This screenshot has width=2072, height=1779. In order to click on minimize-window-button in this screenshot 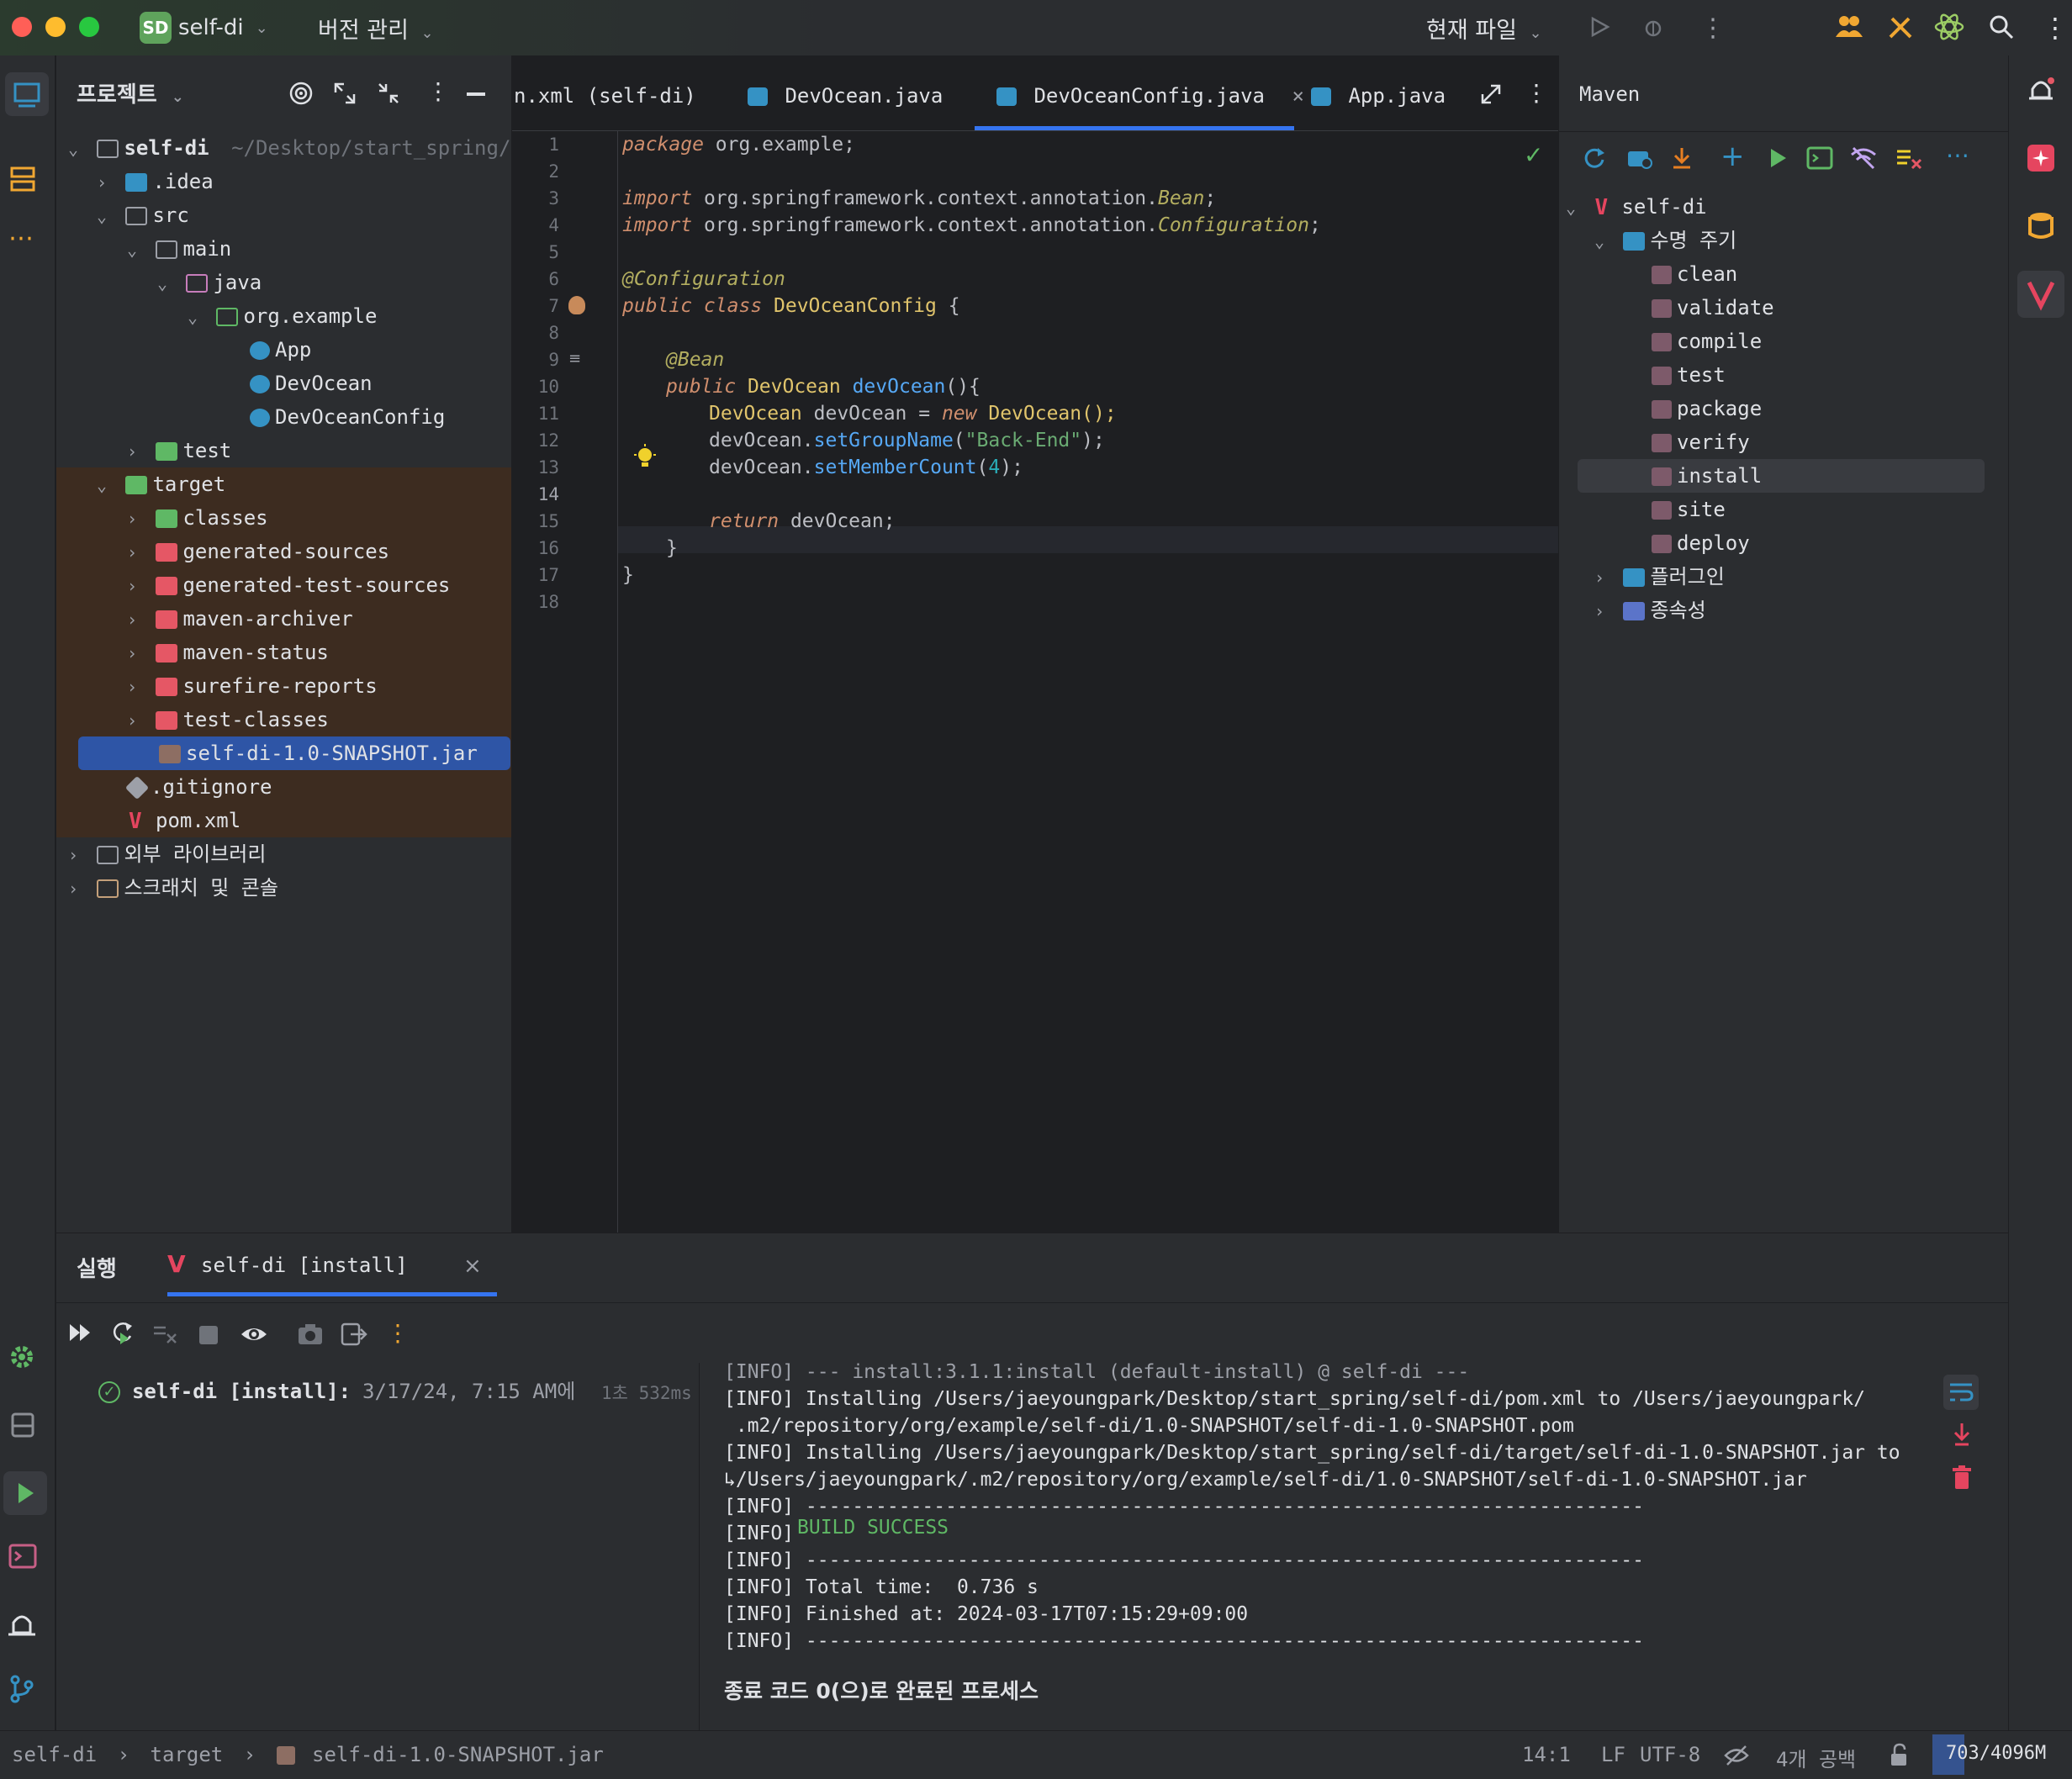, I will do `click(55, 27)`.